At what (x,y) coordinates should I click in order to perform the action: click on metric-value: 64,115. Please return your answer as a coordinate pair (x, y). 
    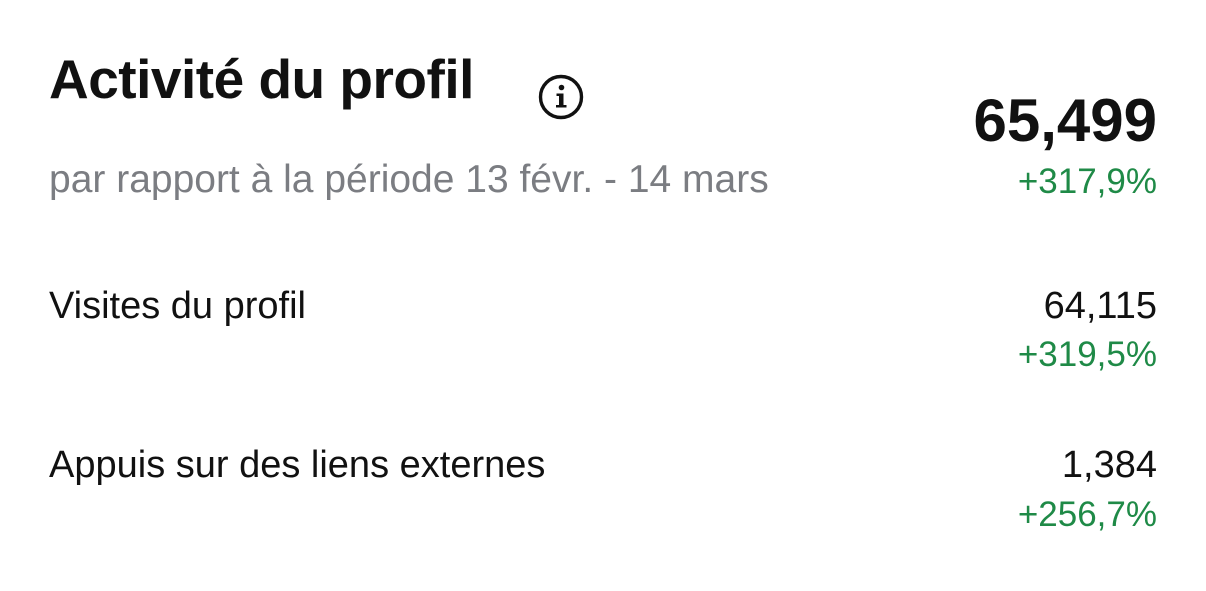
    Looking at the image, I should click on (1100, 306).